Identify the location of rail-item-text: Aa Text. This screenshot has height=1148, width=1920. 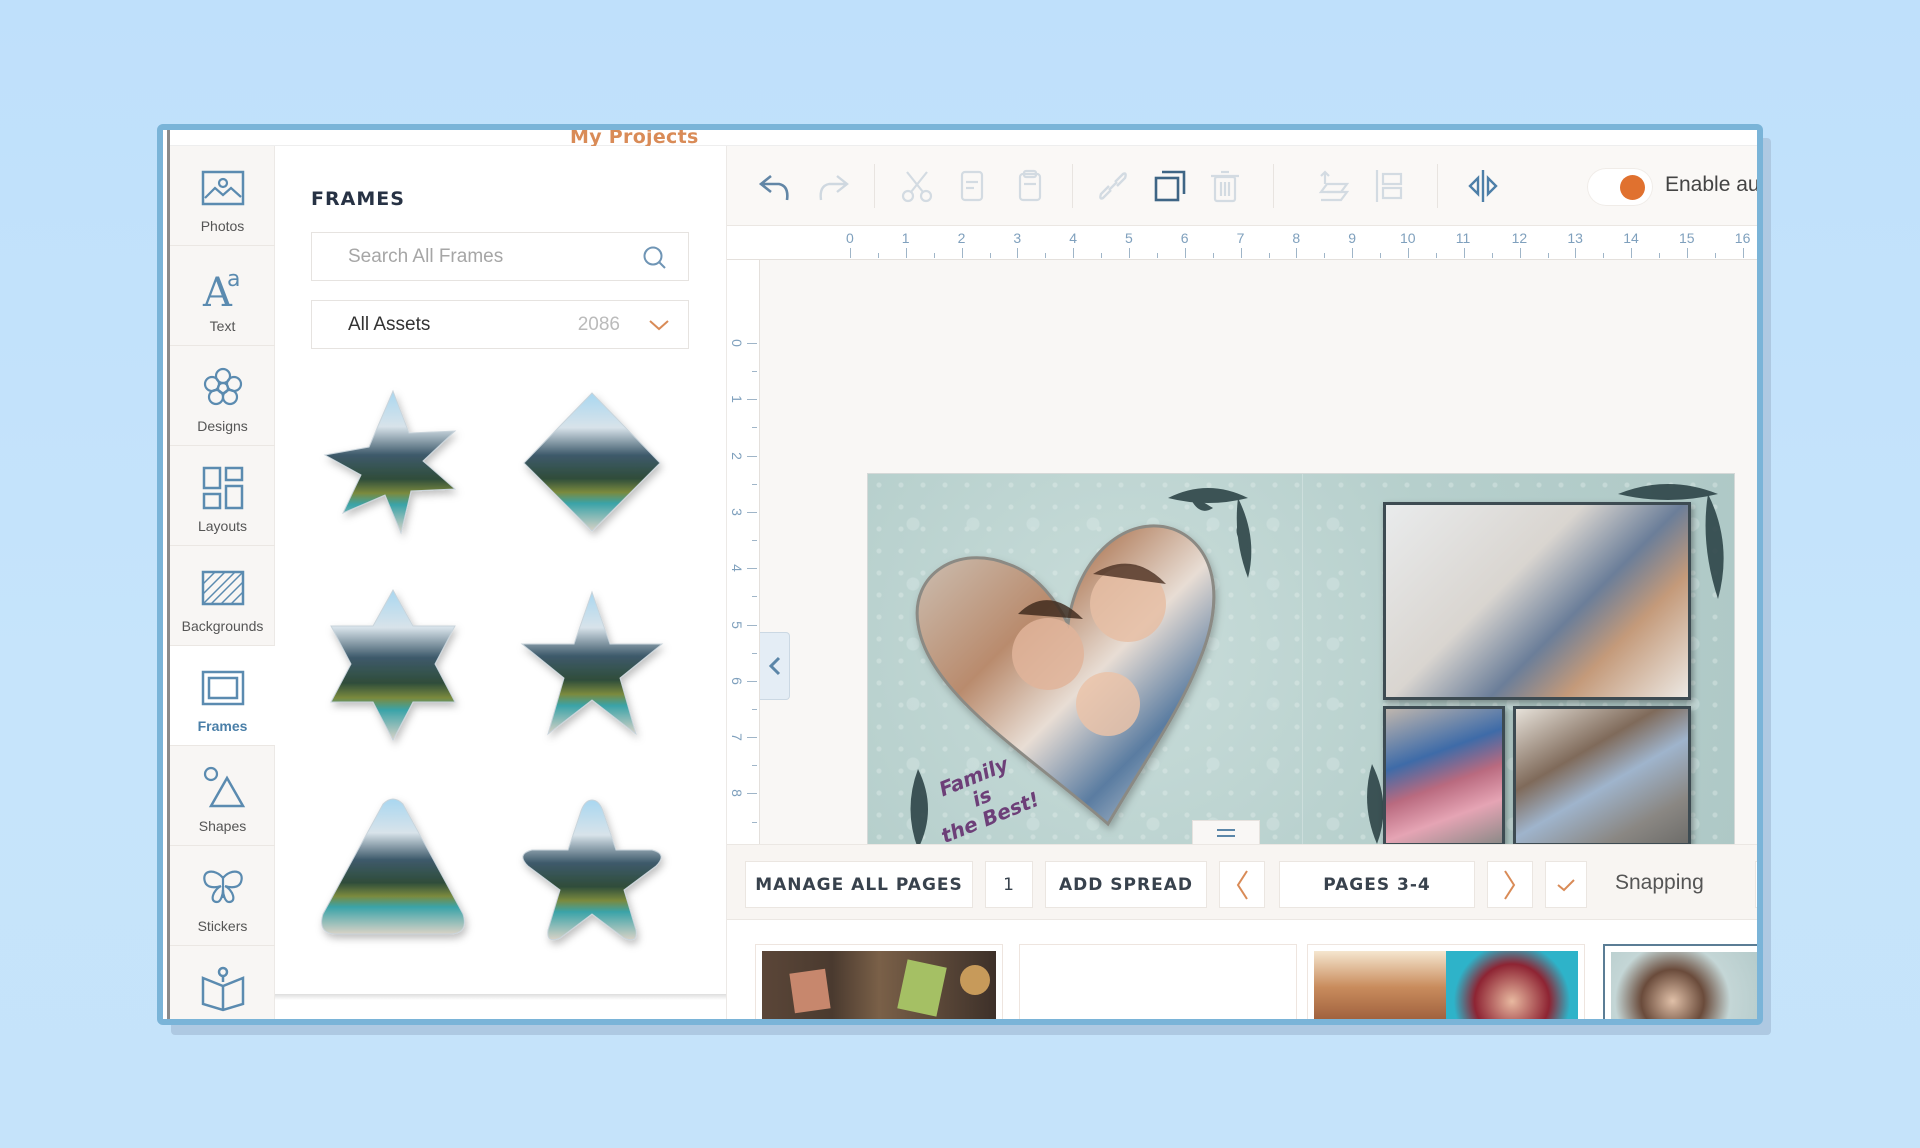
(222, 296).